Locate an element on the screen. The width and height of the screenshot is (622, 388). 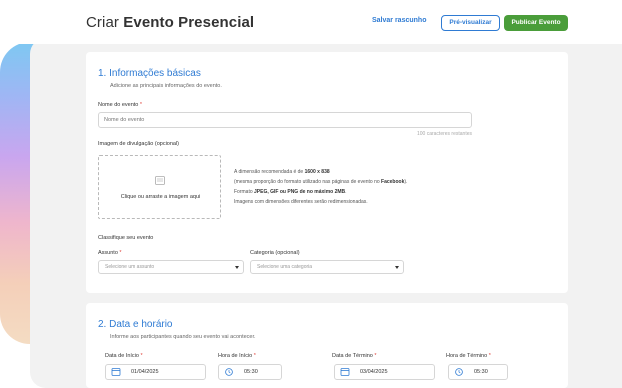
event-name-label: Nome do evento * is located at coordinates (120, 105).